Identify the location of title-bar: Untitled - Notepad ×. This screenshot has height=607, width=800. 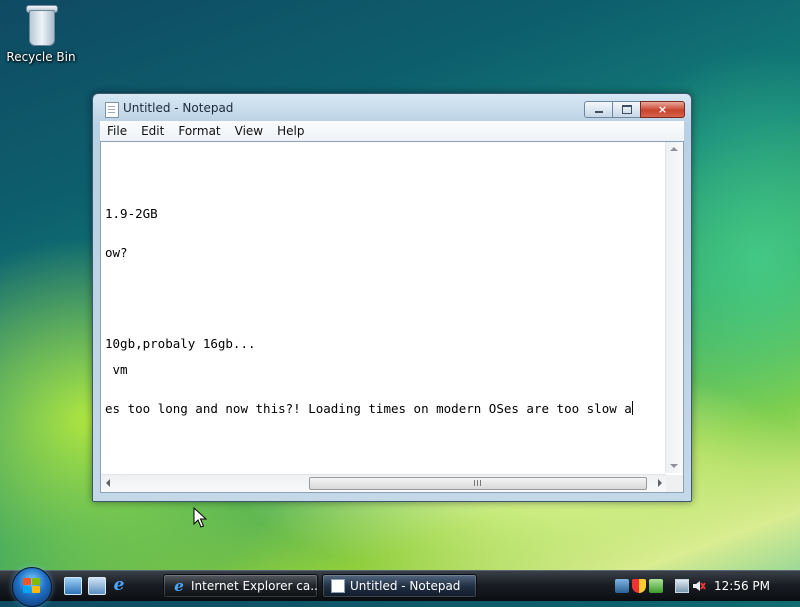
(392, 108).